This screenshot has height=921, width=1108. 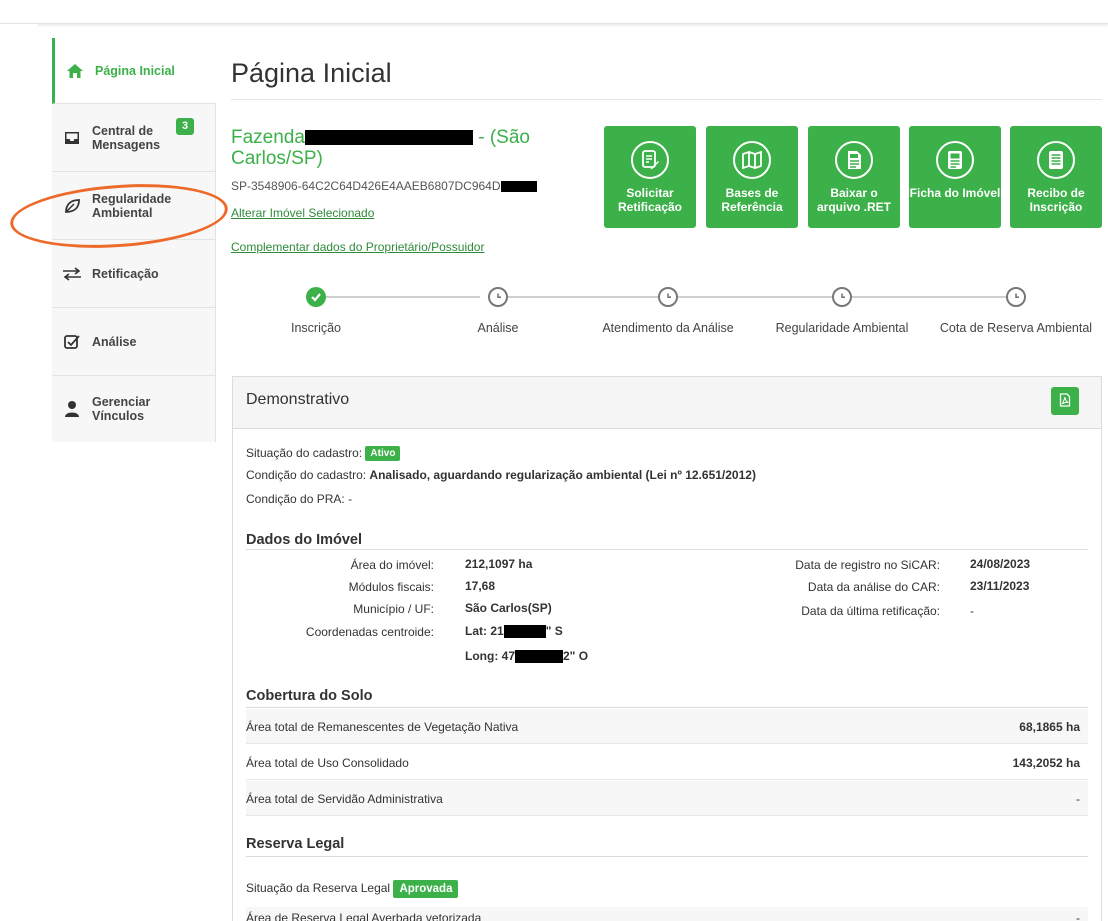 What do you see at coordinates (490, 656) in the screenshot?
I see `longitude-prefix: Long: 47` at bounding box center [490, 656].